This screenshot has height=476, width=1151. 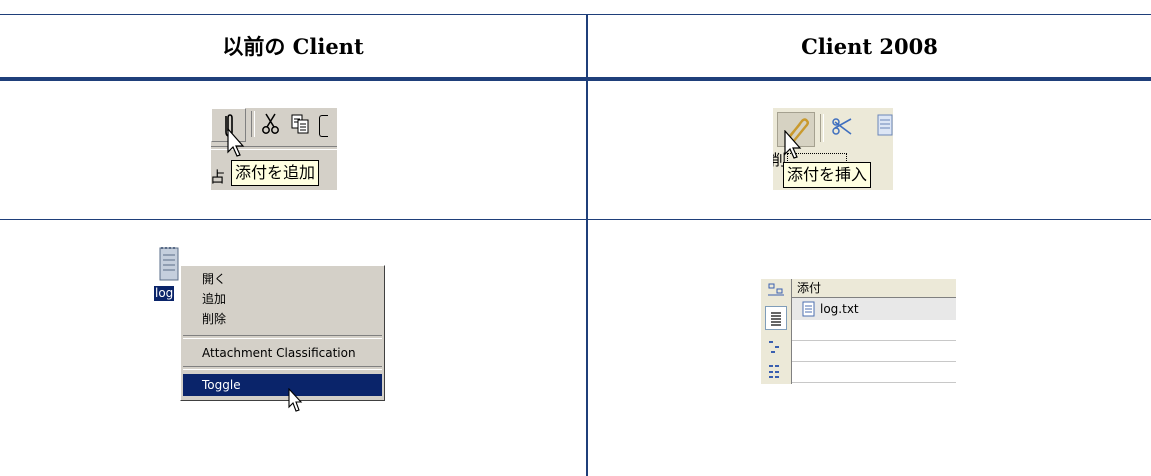 I want to click on old-client-toolbar-screenshot: 占 添付を追加, so click(x=274, y=149).